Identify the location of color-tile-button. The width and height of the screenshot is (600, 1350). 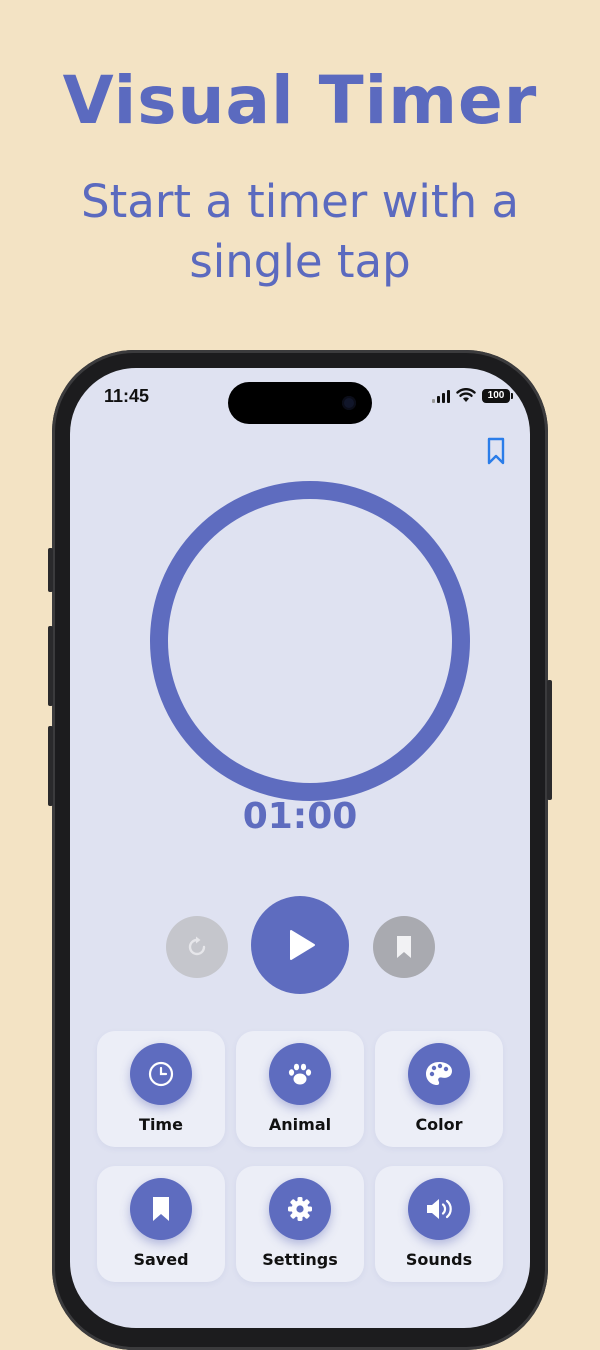
(439, 1074).